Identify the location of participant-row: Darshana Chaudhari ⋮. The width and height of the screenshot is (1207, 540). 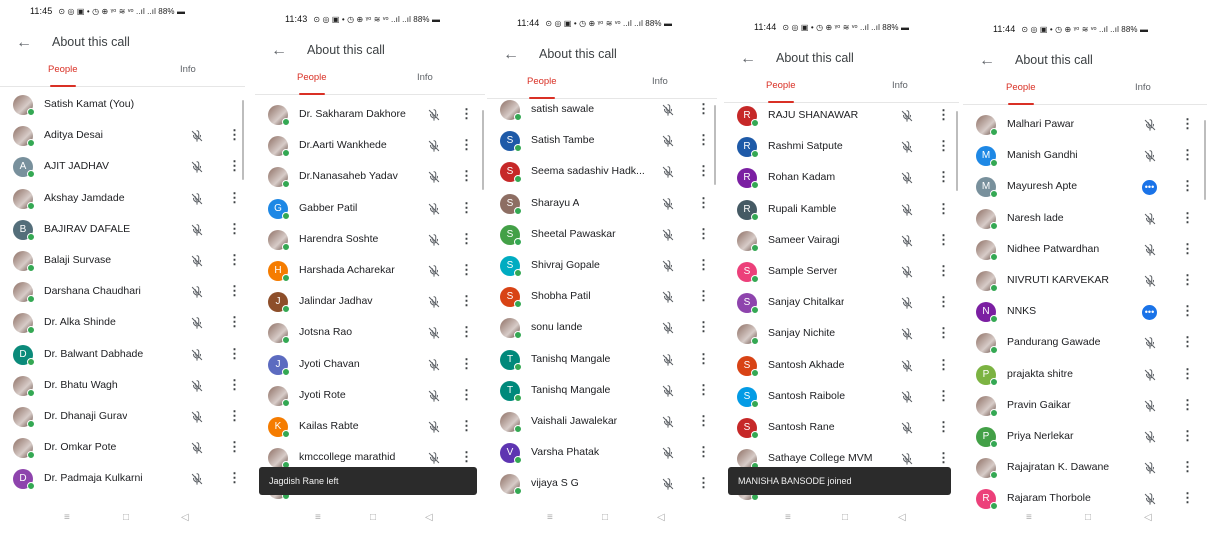
(122, 292).